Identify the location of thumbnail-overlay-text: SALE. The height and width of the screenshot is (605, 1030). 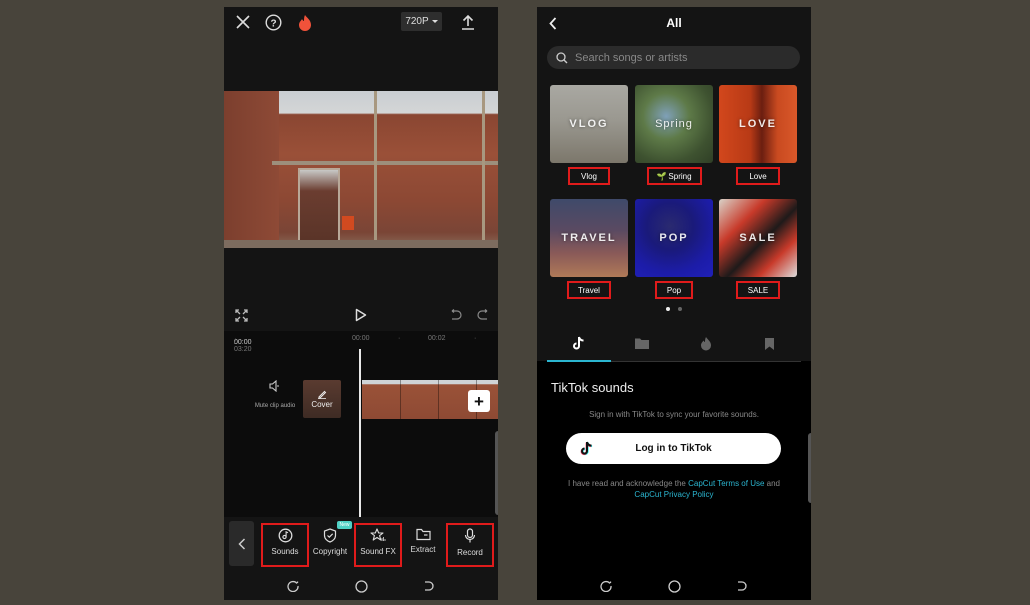
(758, 238).